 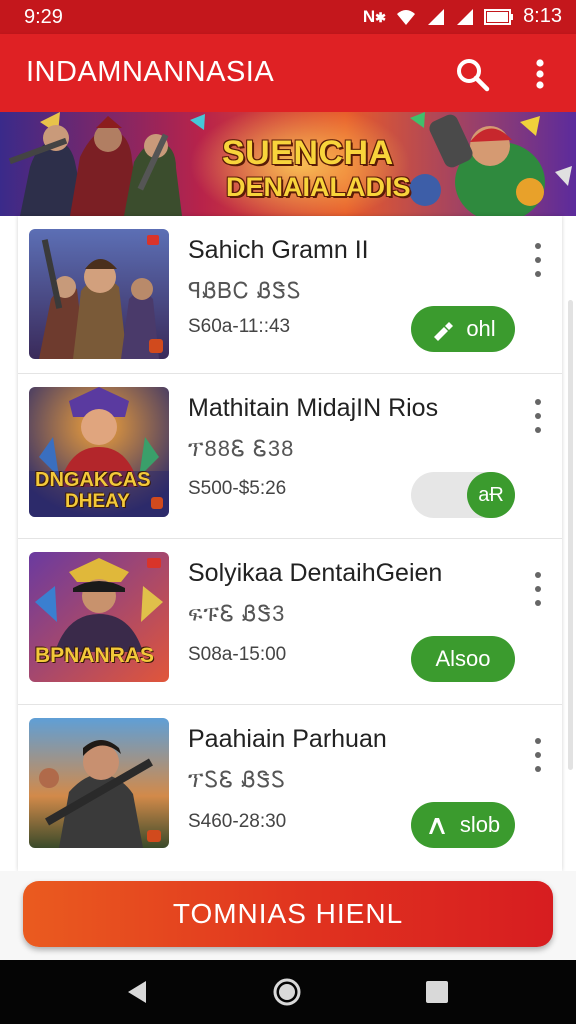 I want to click on game-action-label: ohl, so click(x=481, y=328).